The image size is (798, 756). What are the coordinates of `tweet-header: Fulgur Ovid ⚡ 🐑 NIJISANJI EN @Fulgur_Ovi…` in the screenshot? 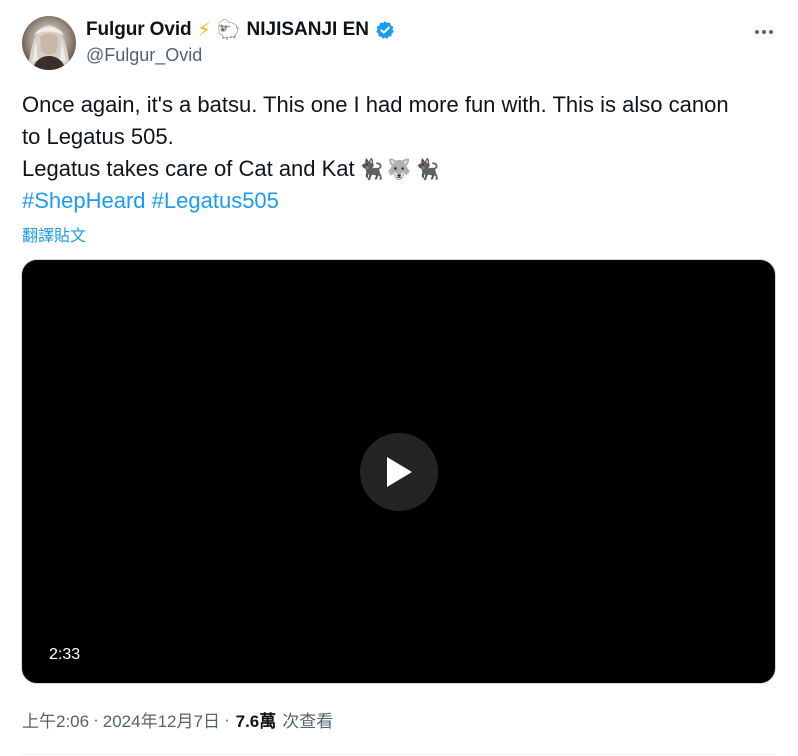 It's located at (399, 44).